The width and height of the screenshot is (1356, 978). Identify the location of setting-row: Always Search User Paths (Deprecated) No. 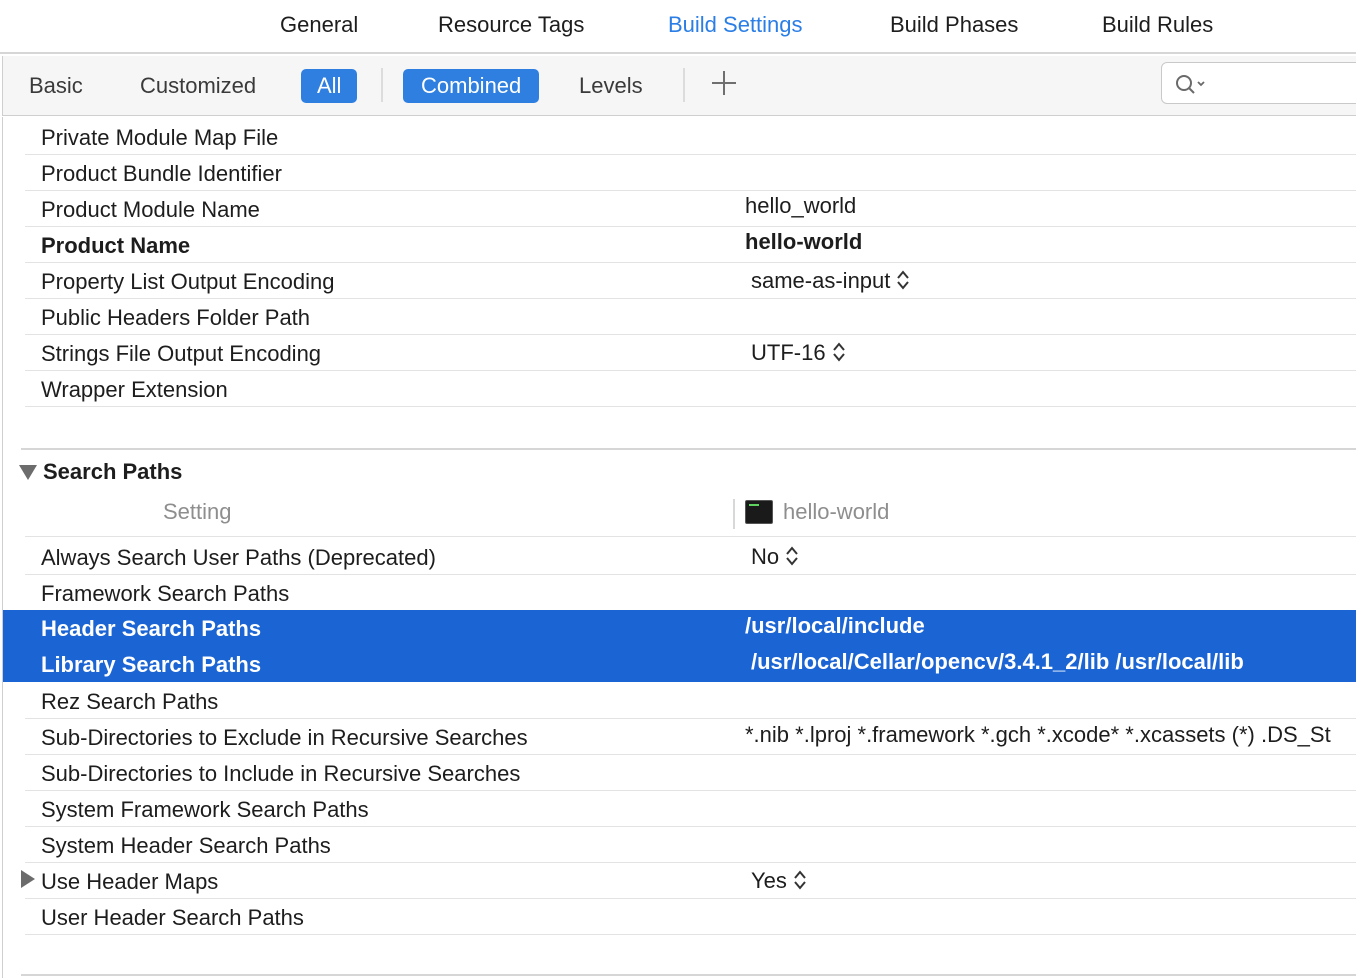
(679, 557).